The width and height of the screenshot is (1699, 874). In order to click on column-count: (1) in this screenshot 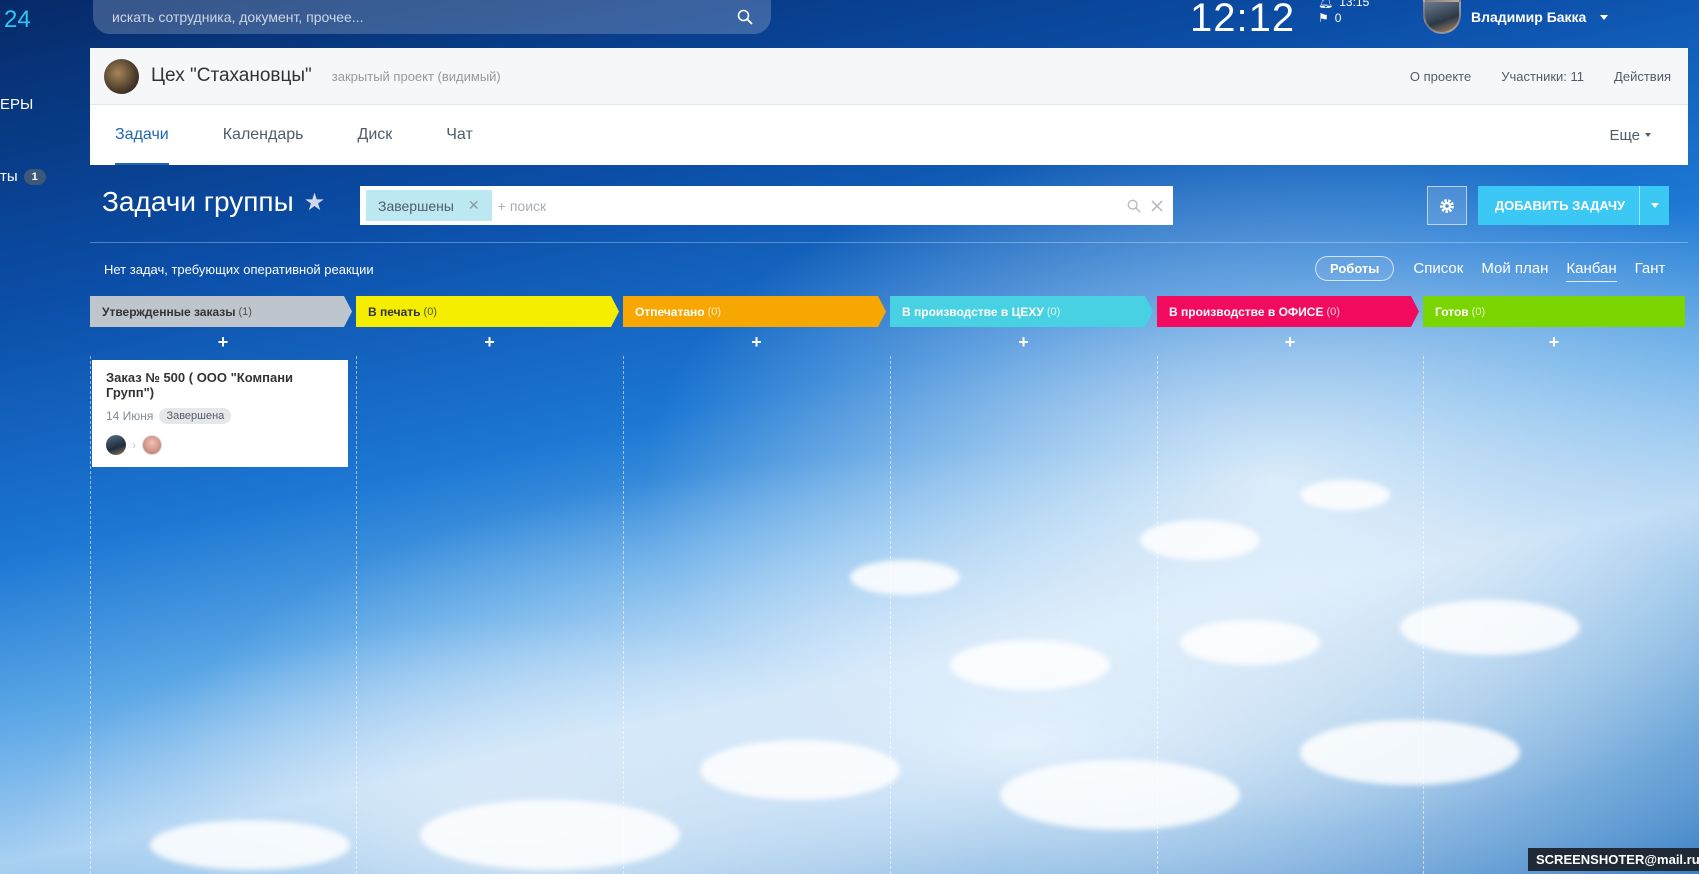, I will do `click(245, 311)`.